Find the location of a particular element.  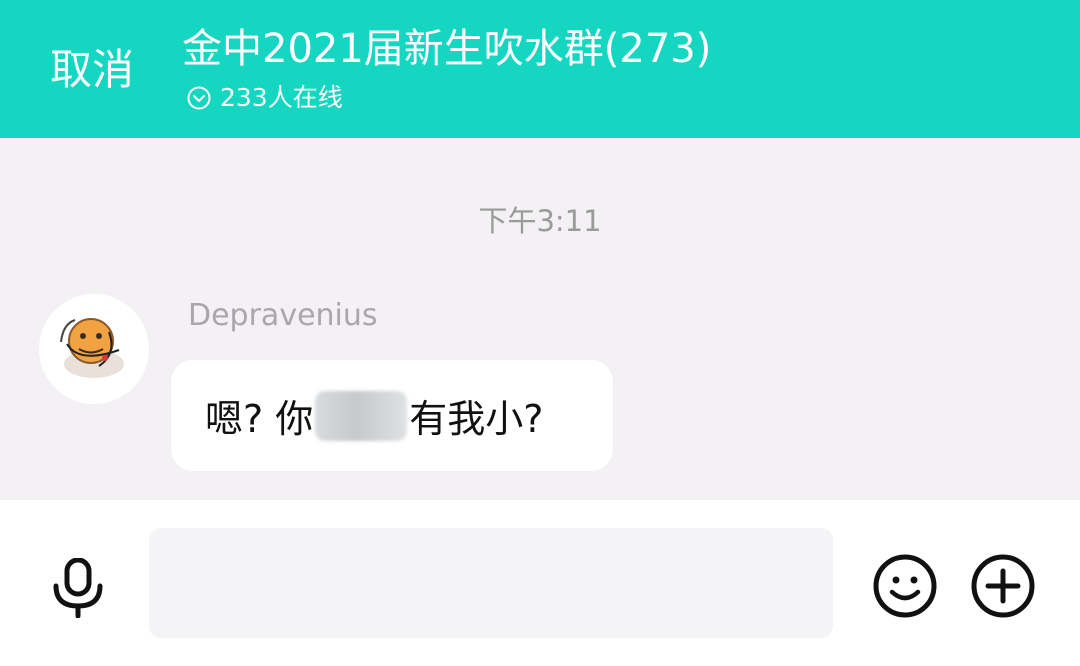

avatar is located at coordinates (94, 349).